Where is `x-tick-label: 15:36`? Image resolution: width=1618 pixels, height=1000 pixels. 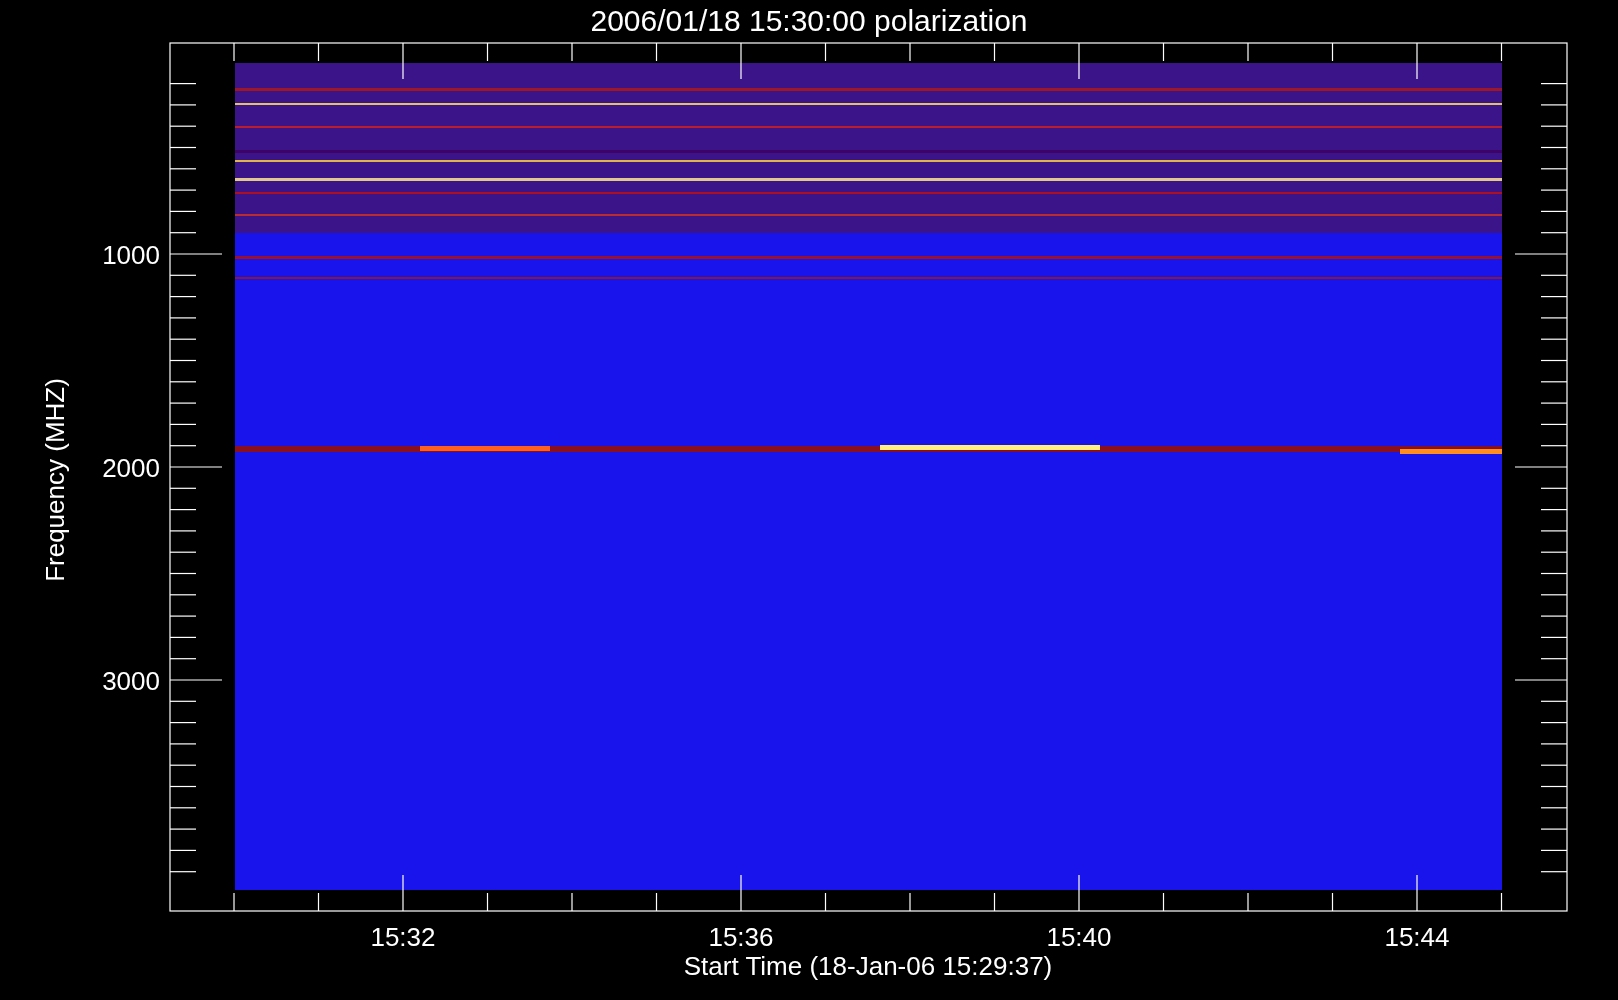
x-tick-label: 15:36 is located at coordinates (741, 937).